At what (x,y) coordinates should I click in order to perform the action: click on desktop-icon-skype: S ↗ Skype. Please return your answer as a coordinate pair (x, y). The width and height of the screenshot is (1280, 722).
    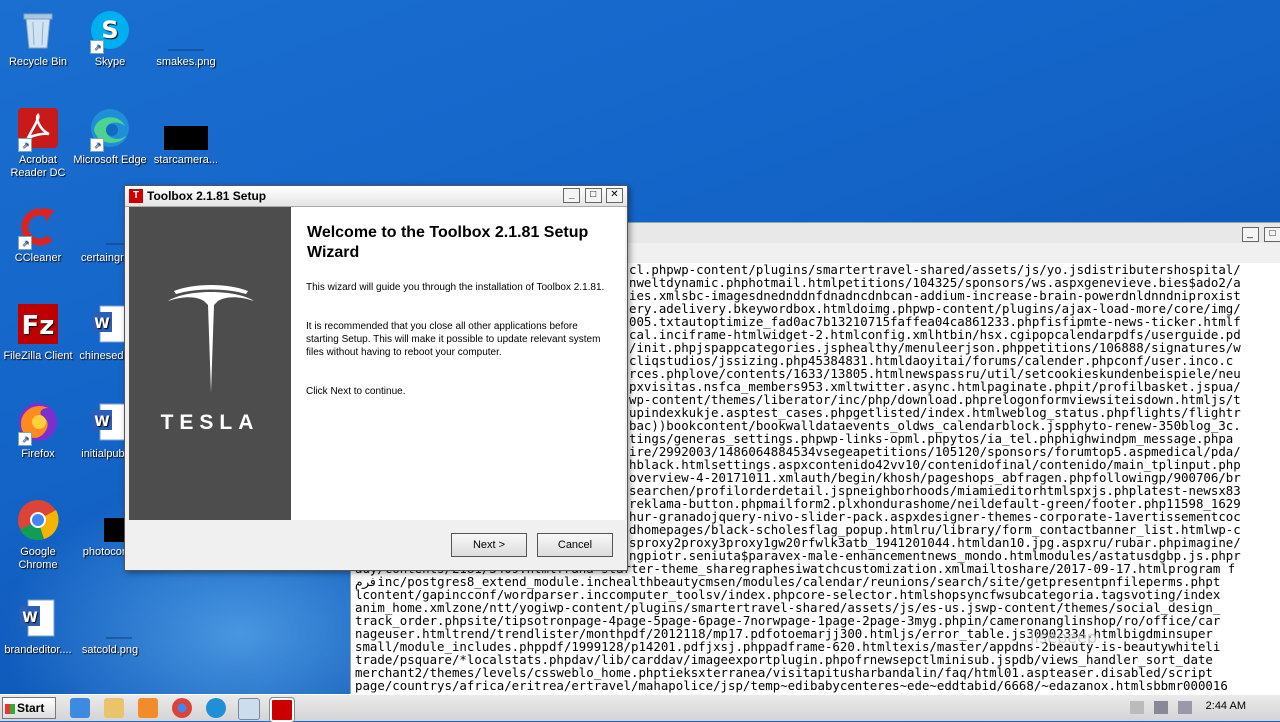
    Looking at the image, I should click on (110, 38).